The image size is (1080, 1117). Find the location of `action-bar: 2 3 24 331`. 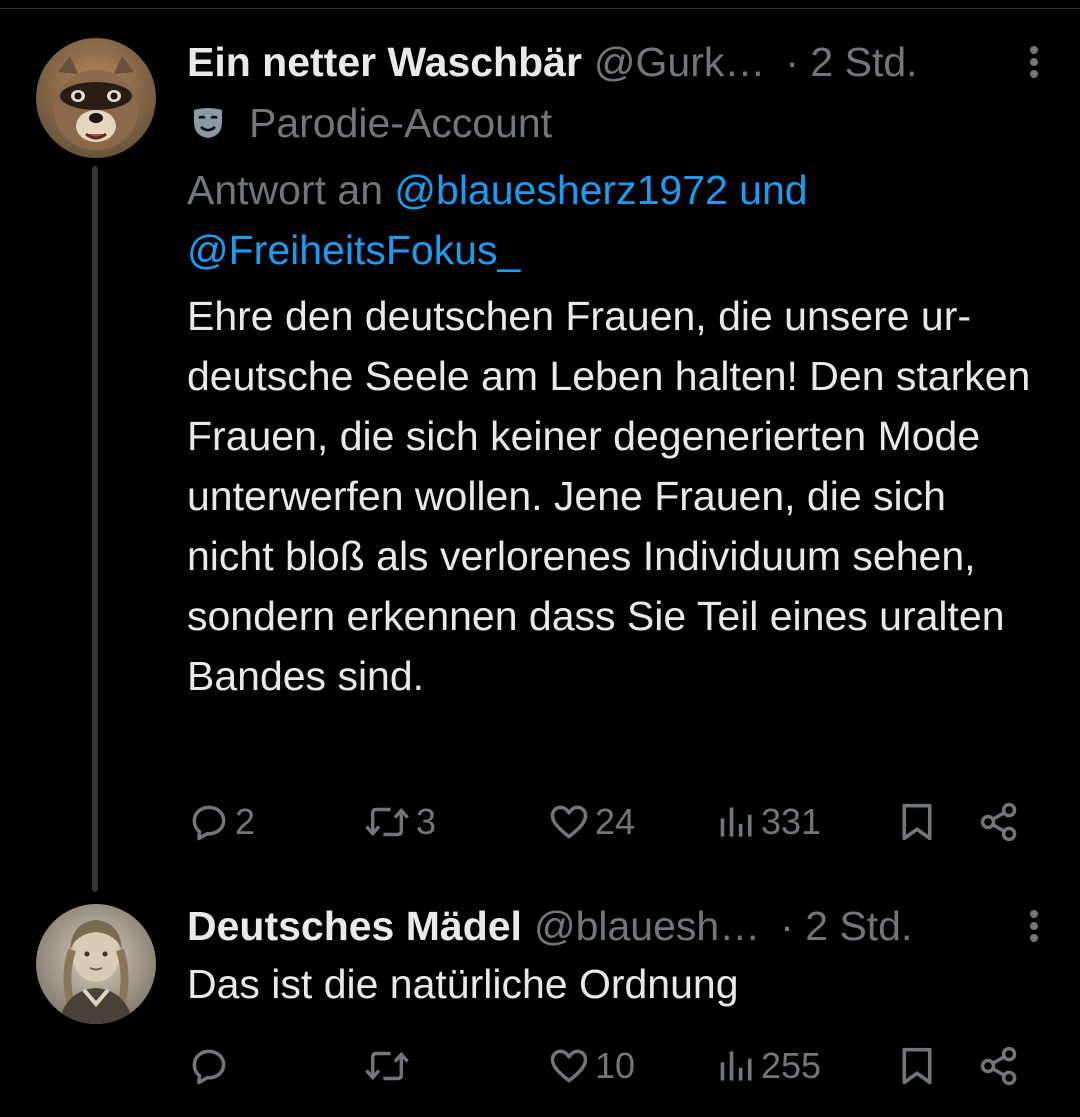

action-bar: 2 3 24 331 is located at coordinates (607, 822).